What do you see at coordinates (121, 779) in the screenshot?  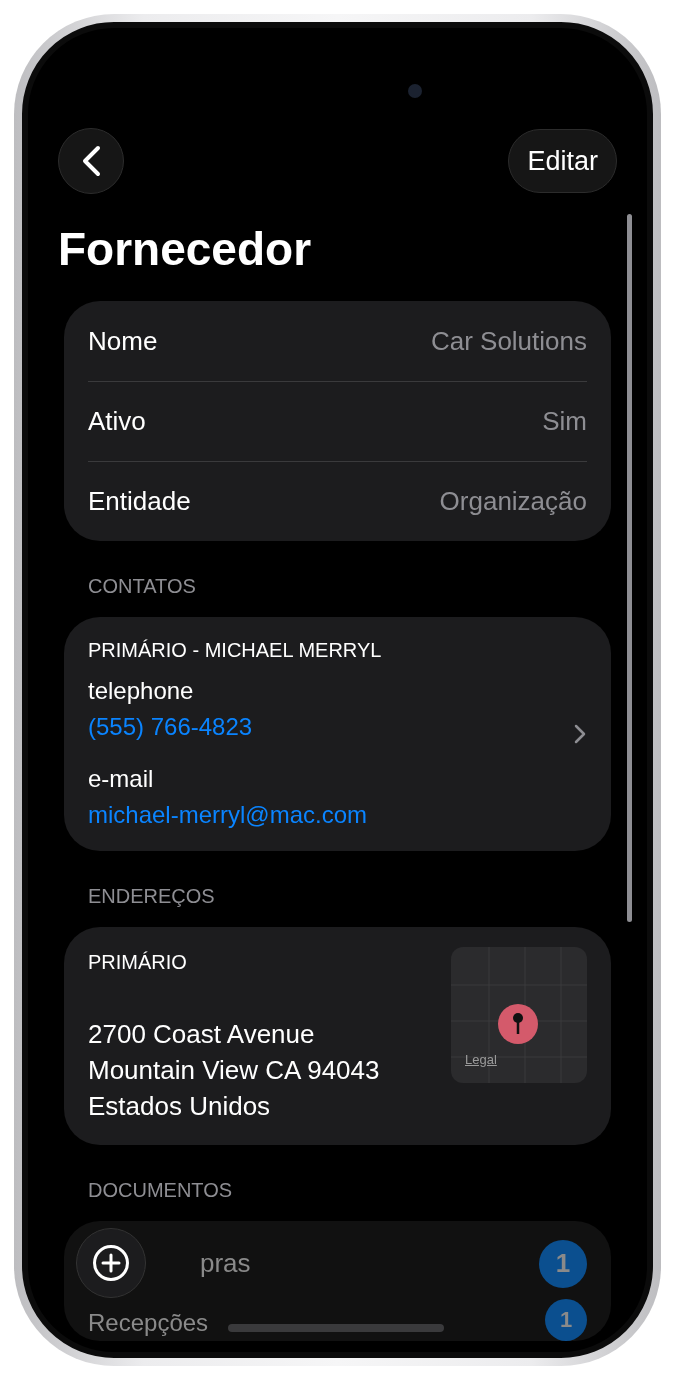 I see `field-label: e-mail` at bounding box center [121, 779].